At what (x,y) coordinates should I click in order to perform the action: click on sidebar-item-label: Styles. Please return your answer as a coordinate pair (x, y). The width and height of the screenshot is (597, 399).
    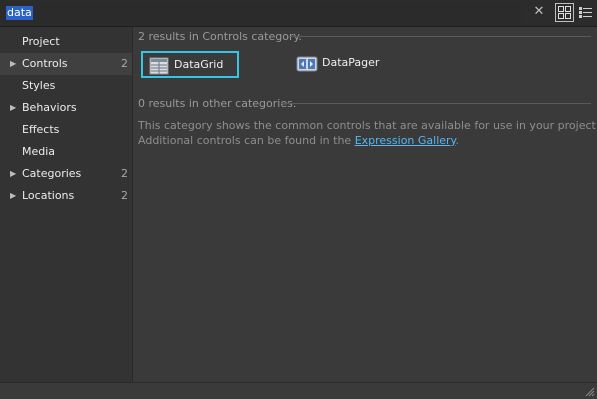
    Looking at the image, I should click on (39, 85).